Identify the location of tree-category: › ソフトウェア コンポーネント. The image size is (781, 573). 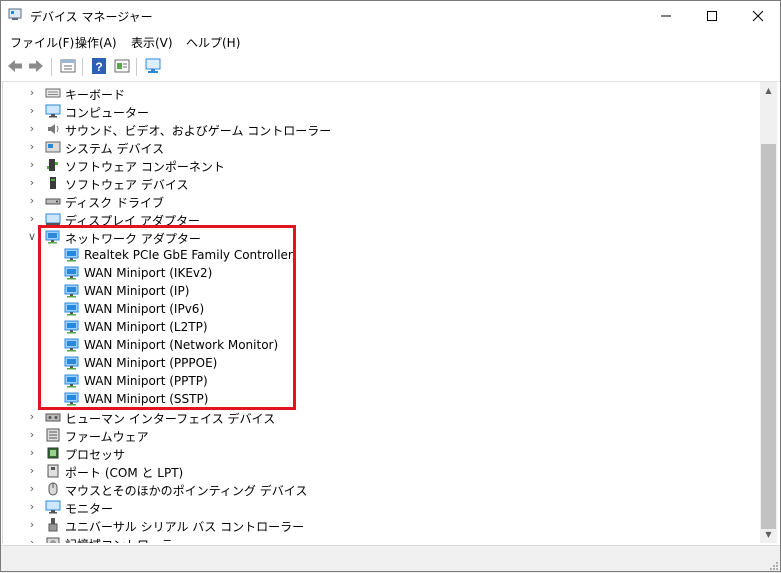
(373, 165).